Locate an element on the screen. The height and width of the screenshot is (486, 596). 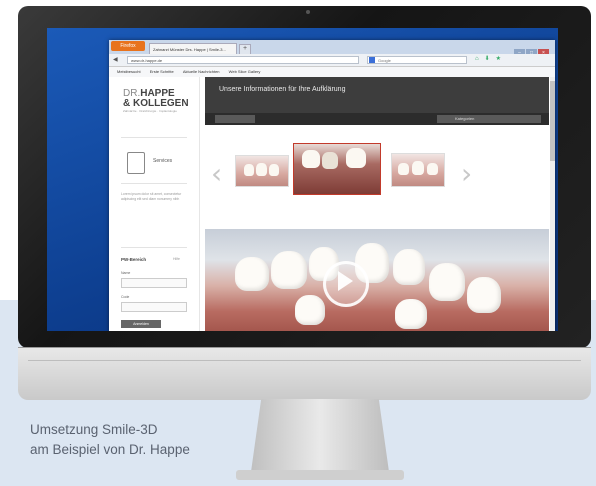
navigation-bar: ◀ www.dr-happe.de Google ⌂⬇★ is located at coordinates (332, 60).